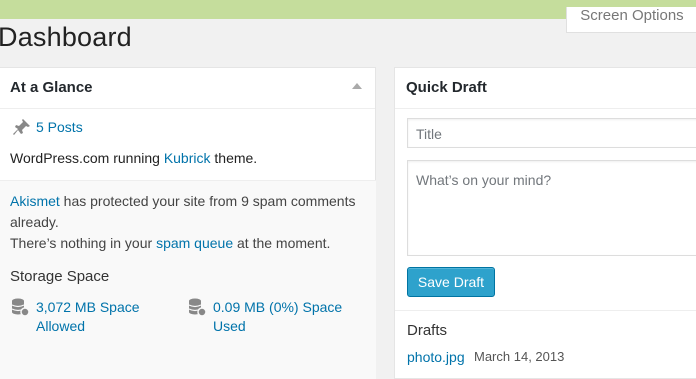 The width and height of the screenshot is (696, 379). What do you see at coordinates (631, 20) in the screenshot?
I see `screen-options-button: Screen Options` at bounding box center [631, 20].